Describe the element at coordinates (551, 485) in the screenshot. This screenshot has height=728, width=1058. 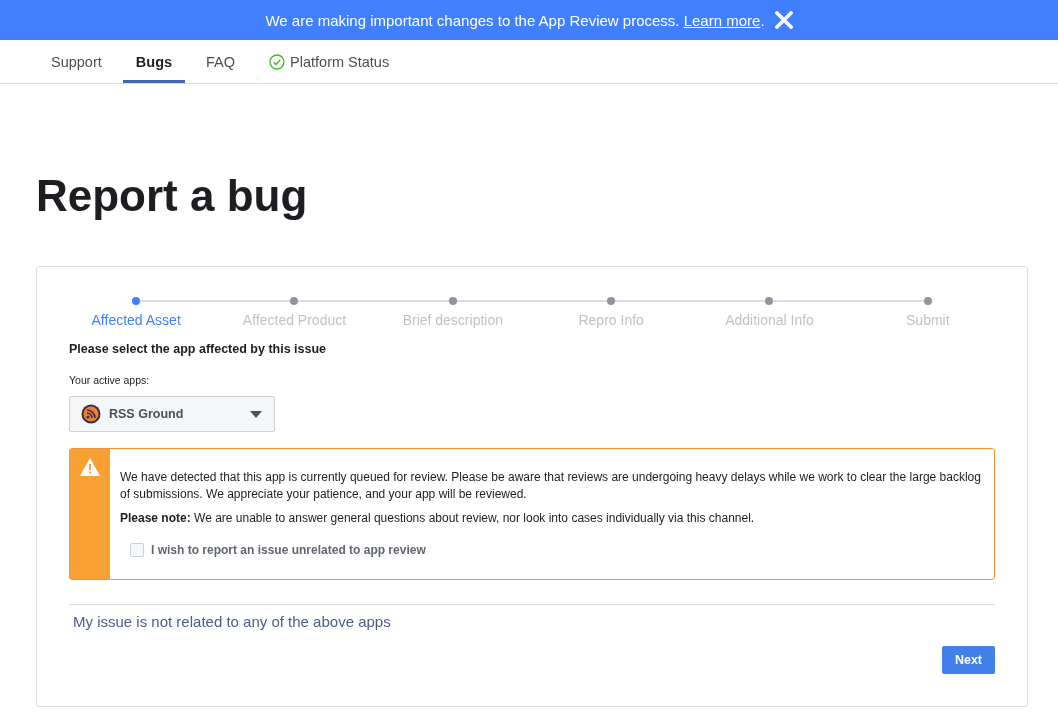
I see `warning-text: We have detected that this app is currently queued for review. Please be aware that reviews are undergoing heavy delays while we work to clear the large backlog of submissions. We appreciate your patience, and your app will be reviewed.` at that location.